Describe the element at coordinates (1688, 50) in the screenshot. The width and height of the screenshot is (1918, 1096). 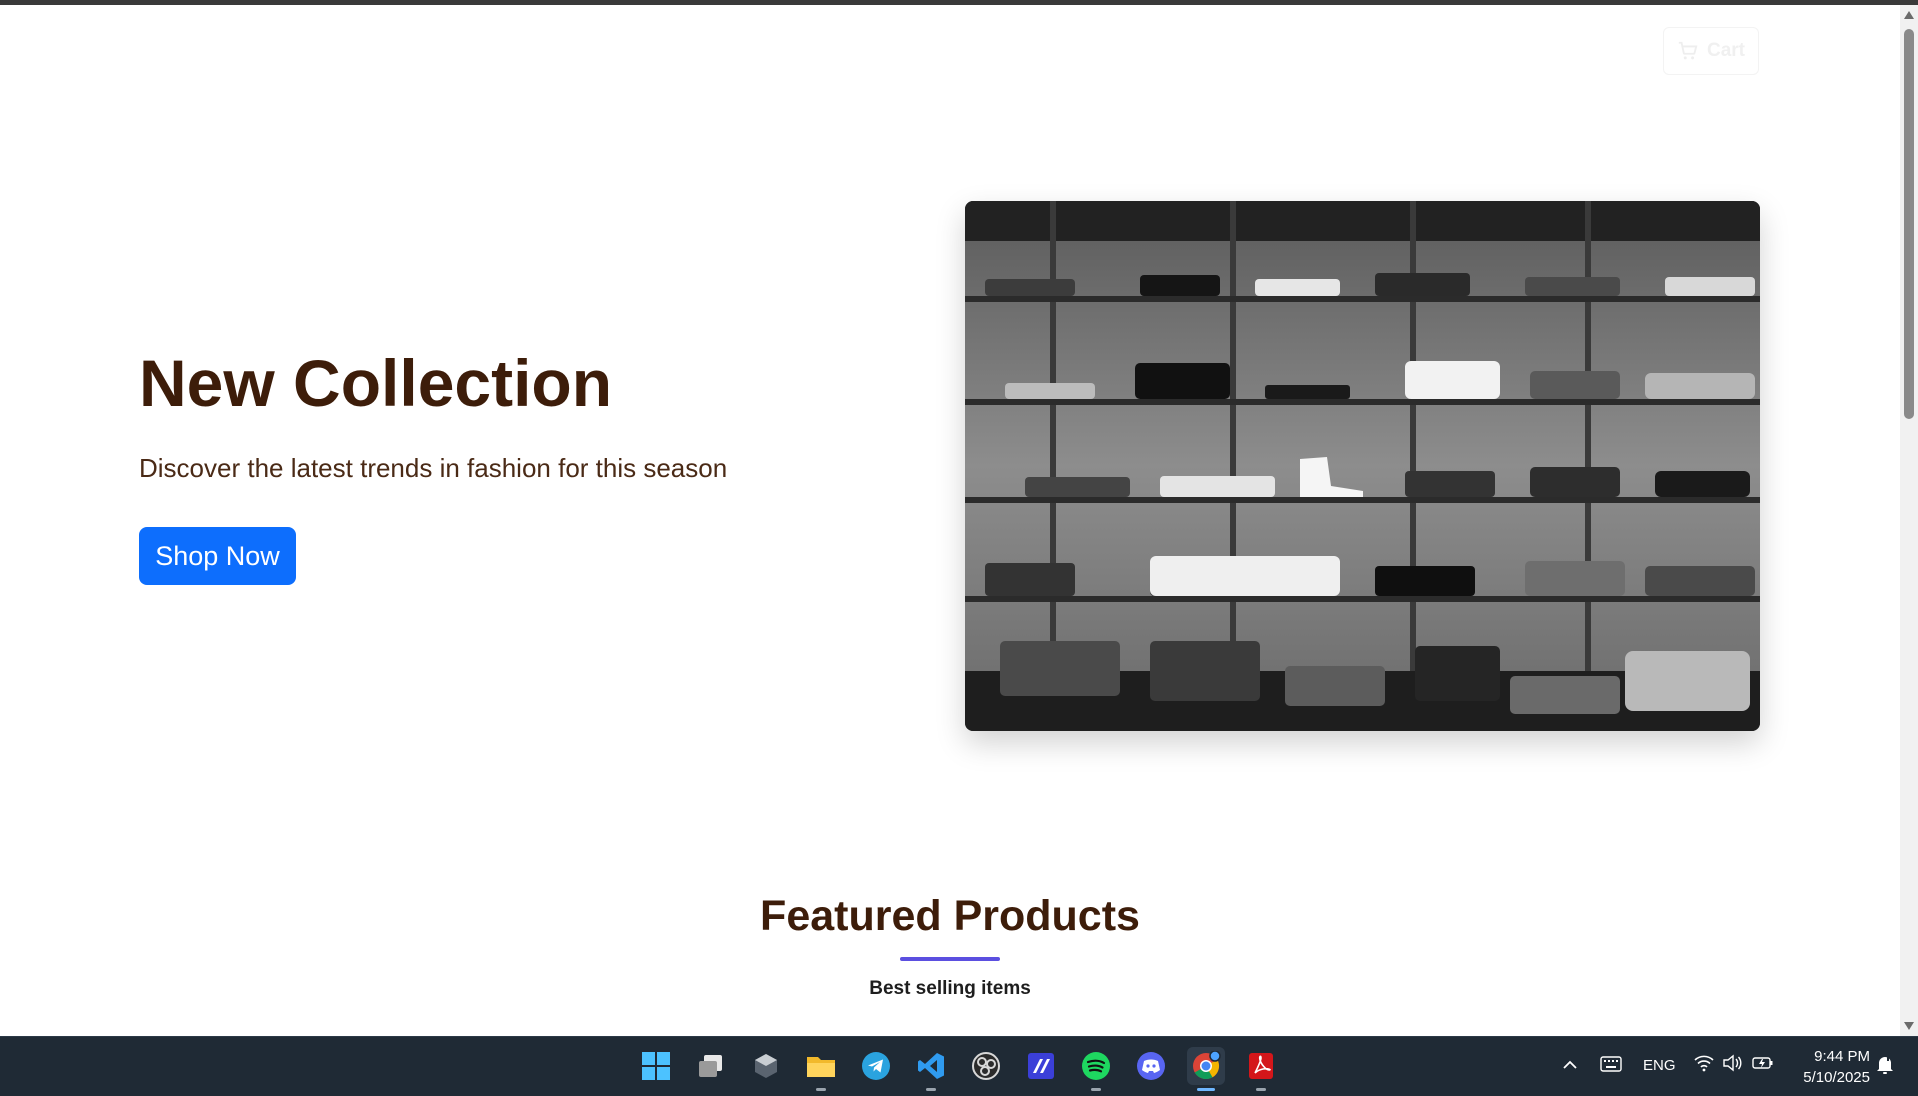
I see `cart-icon` at that location.